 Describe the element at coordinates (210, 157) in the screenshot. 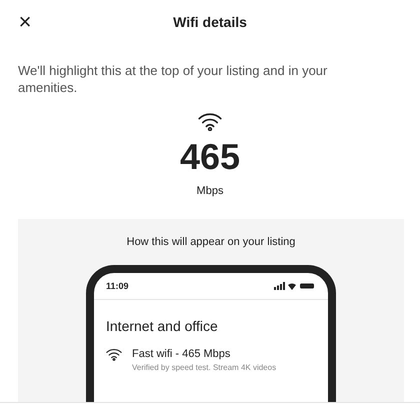

I see `speed-value: 465` at that location.